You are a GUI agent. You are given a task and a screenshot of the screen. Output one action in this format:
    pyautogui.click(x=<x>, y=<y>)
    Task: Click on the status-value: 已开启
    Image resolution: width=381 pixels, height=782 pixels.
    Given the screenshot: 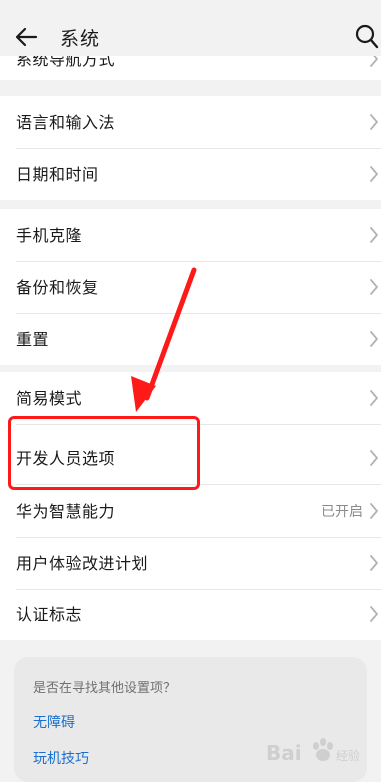 What is the action you would take?
    pyautogui.click(x=342, y=512)
    